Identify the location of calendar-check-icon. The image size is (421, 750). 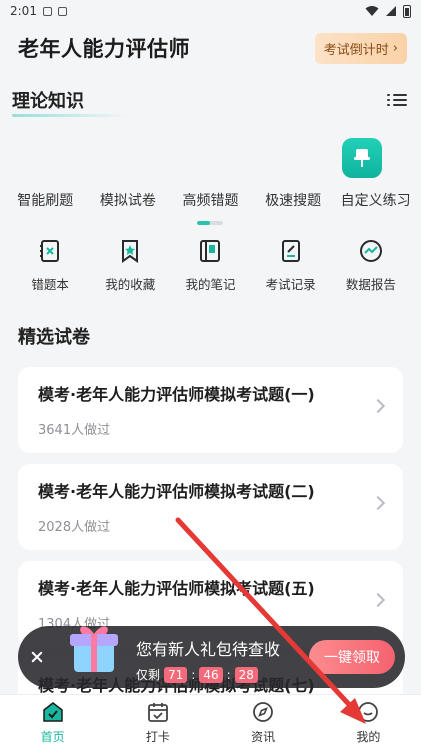
(157, 712).